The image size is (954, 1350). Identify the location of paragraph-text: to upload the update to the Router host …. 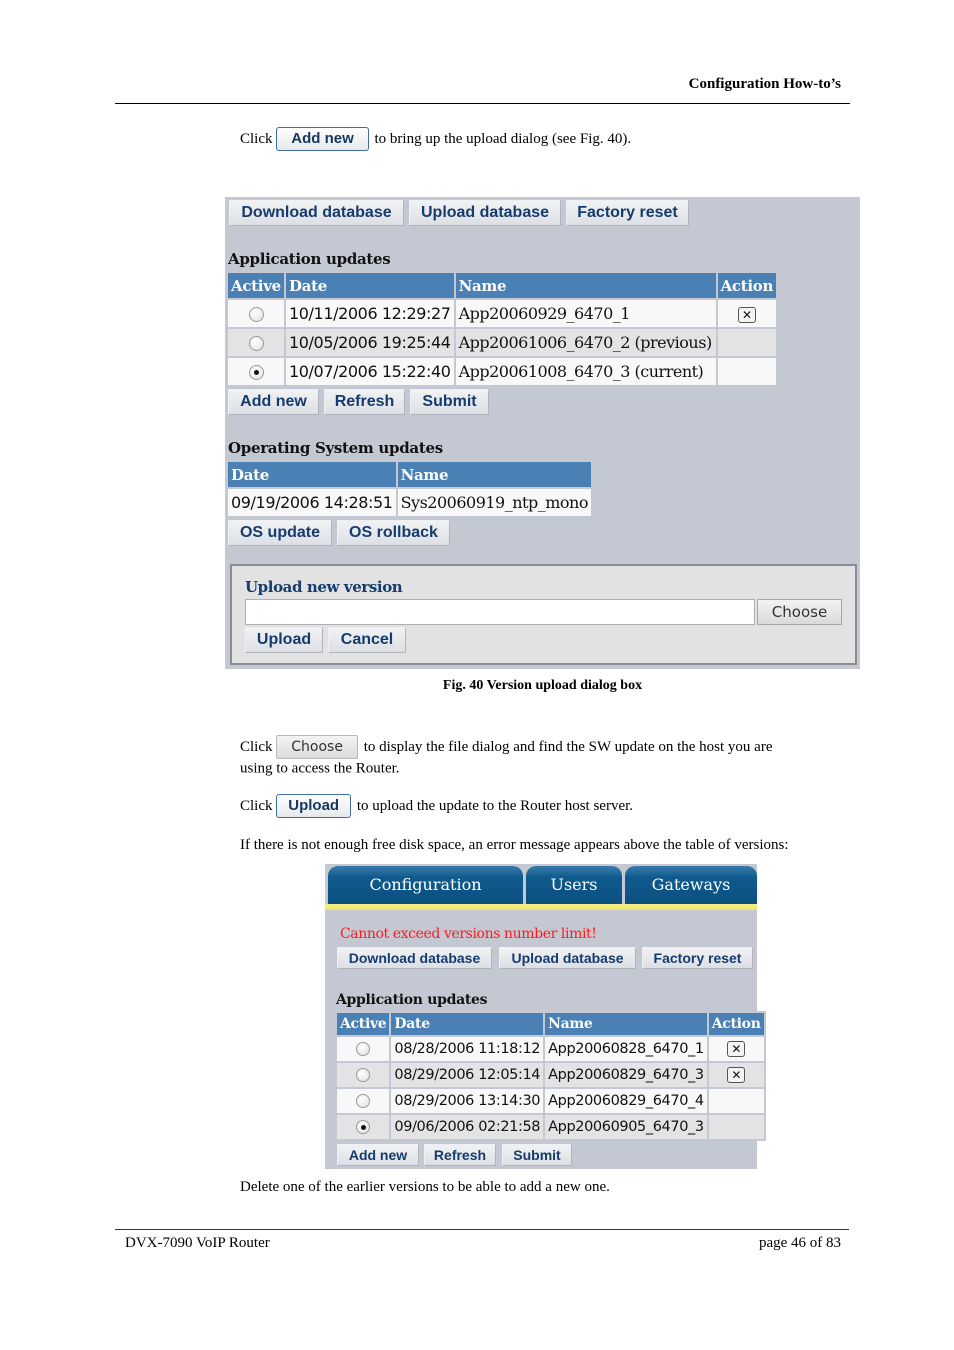
(495, 806).